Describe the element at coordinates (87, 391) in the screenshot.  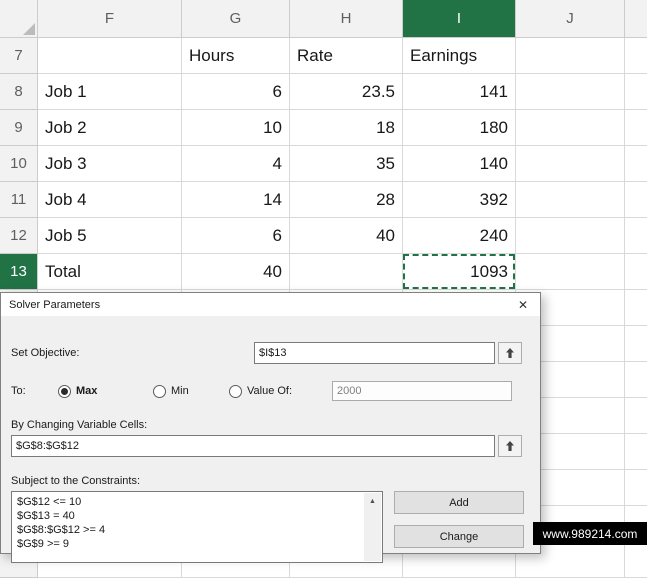
I see `max-radio-label: Max` at that location.